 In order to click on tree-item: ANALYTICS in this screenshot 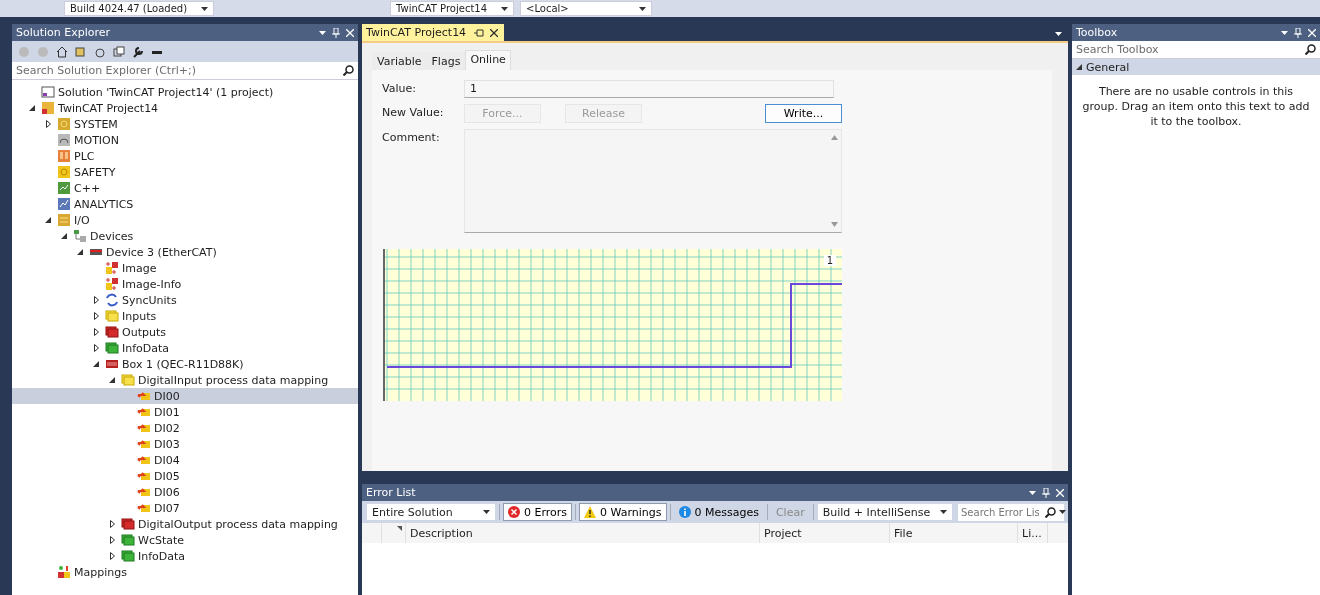, I will do `click(185, 204)`.